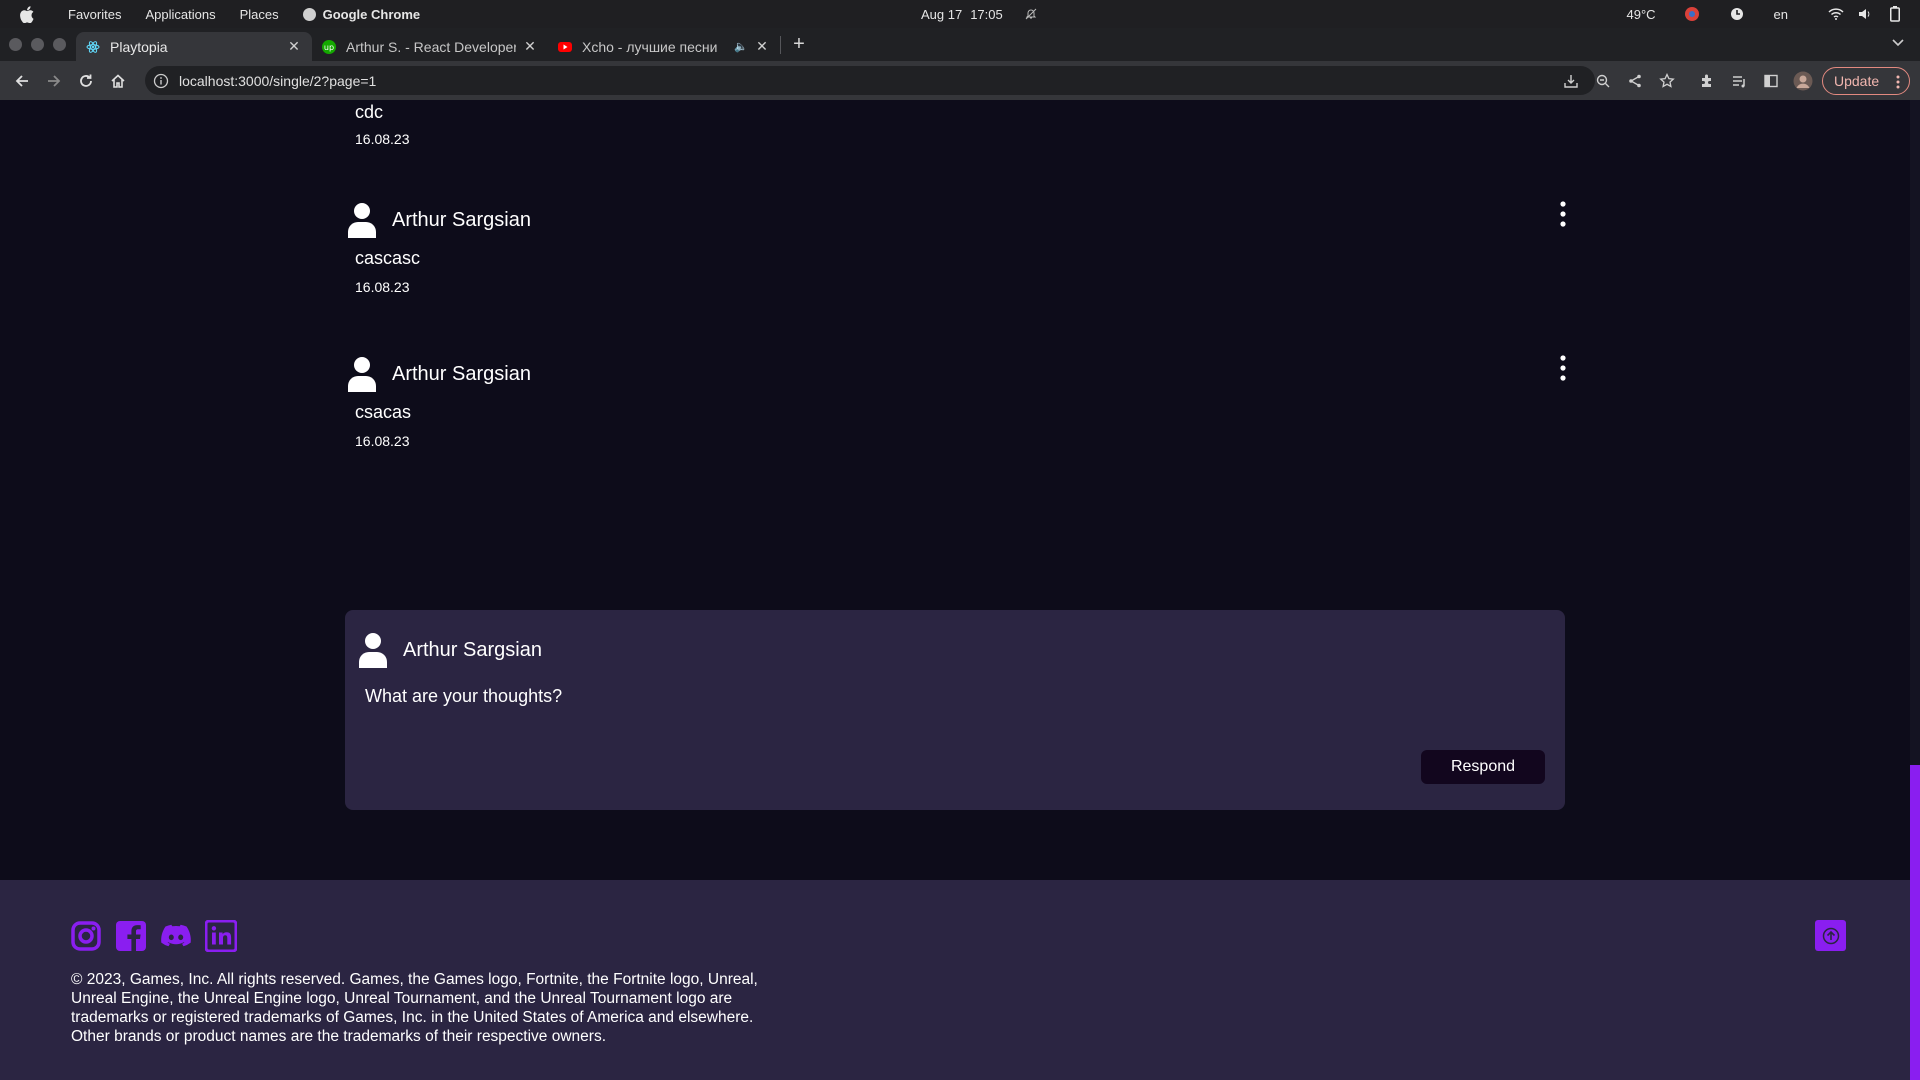  Describe the element at coordinates (1739, 81) in the screenshot. I see `media-queue-icon` at that location.